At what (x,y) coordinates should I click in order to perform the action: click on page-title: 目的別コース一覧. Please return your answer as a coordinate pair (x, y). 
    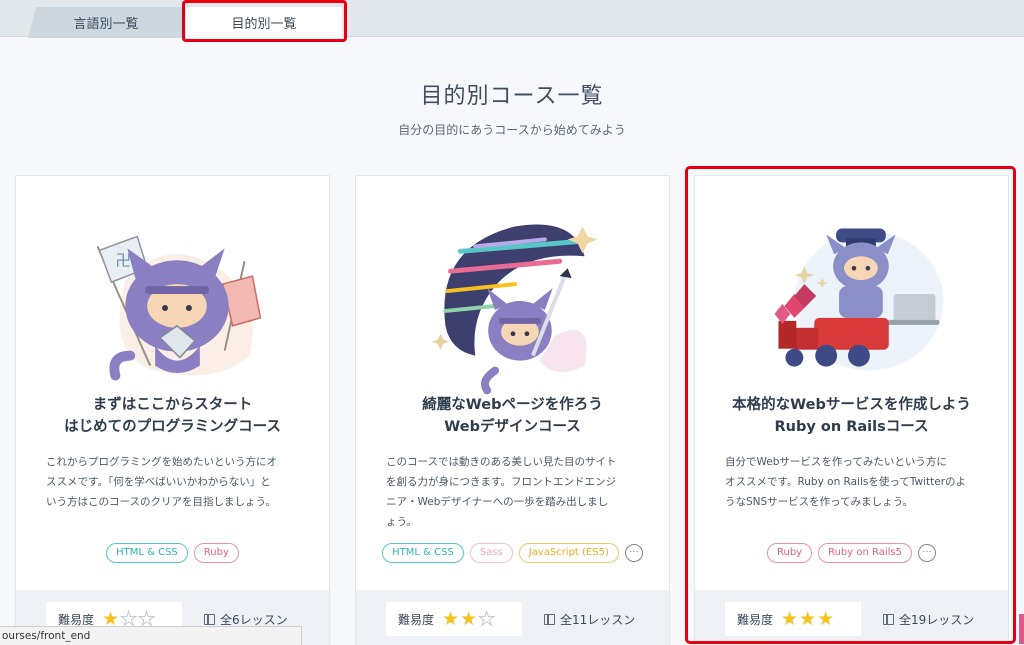
    Looking at the image, I should click on (512, 96).